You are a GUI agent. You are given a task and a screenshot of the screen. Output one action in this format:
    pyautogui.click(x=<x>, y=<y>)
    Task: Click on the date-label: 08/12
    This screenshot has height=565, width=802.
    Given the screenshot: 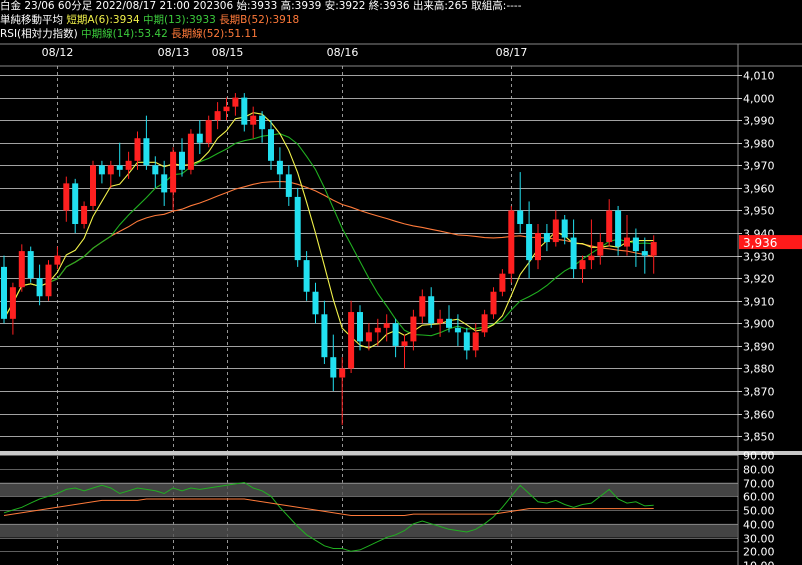 What is the action you would take?
    pyautogui.click(x=58, y=52)
    